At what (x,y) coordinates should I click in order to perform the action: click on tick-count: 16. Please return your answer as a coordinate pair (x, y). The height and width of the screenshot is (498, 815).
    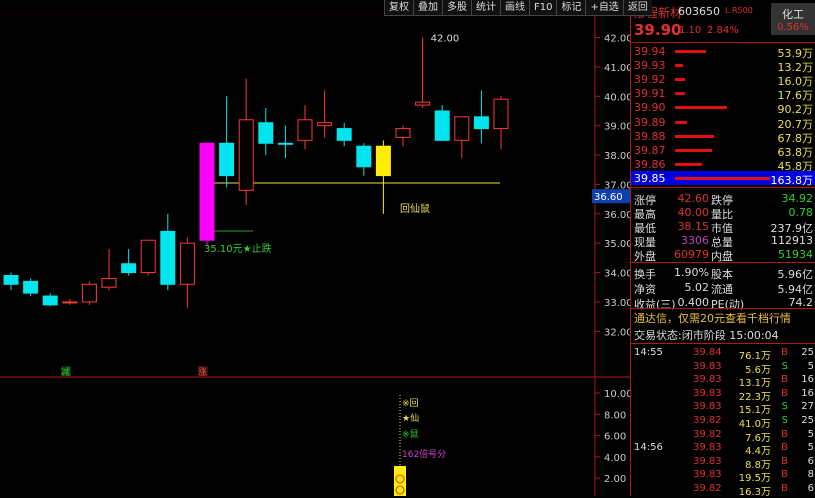
    Looking at the image, I should click on (807, 393).